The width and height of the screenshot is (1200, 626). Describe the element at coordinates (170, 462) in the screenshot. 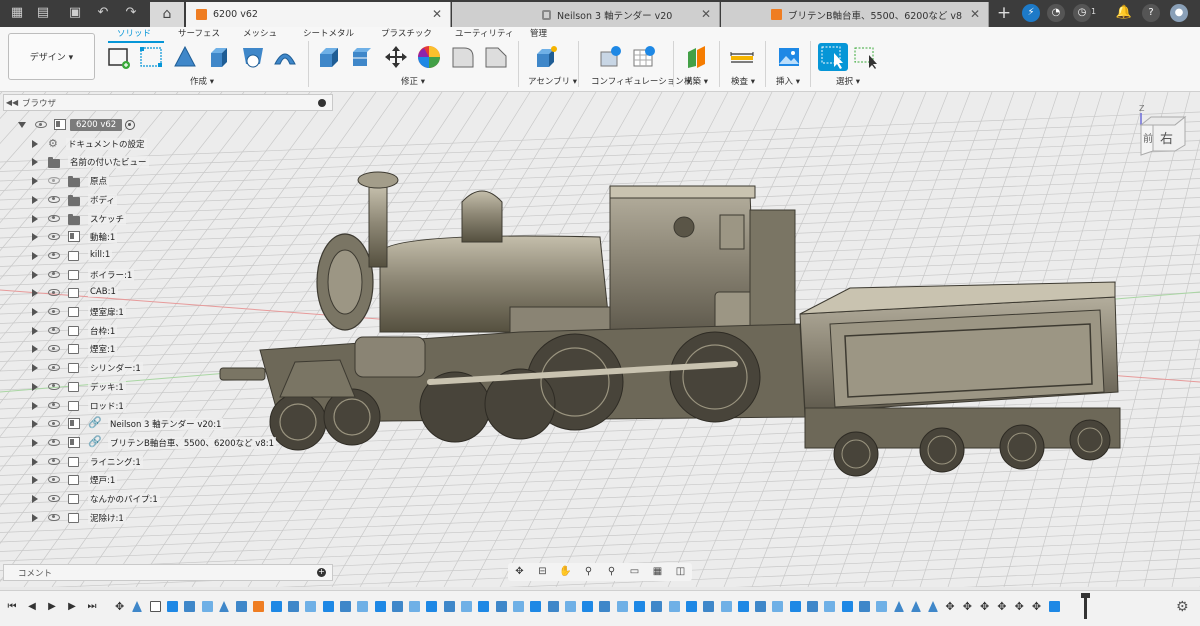

I see `browser-item: ライニング:1` at that location.